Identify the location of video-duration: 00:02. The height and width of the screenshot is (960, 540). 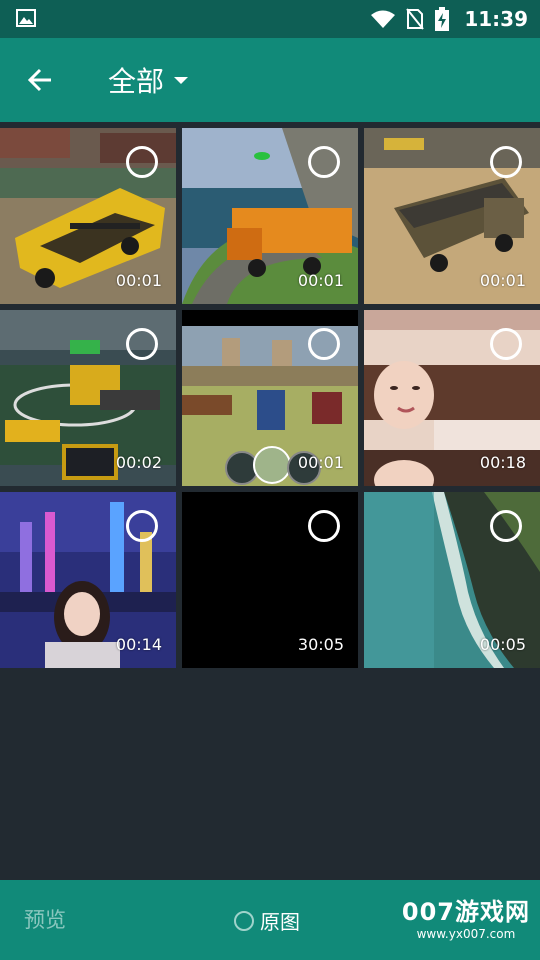
(138, 462).